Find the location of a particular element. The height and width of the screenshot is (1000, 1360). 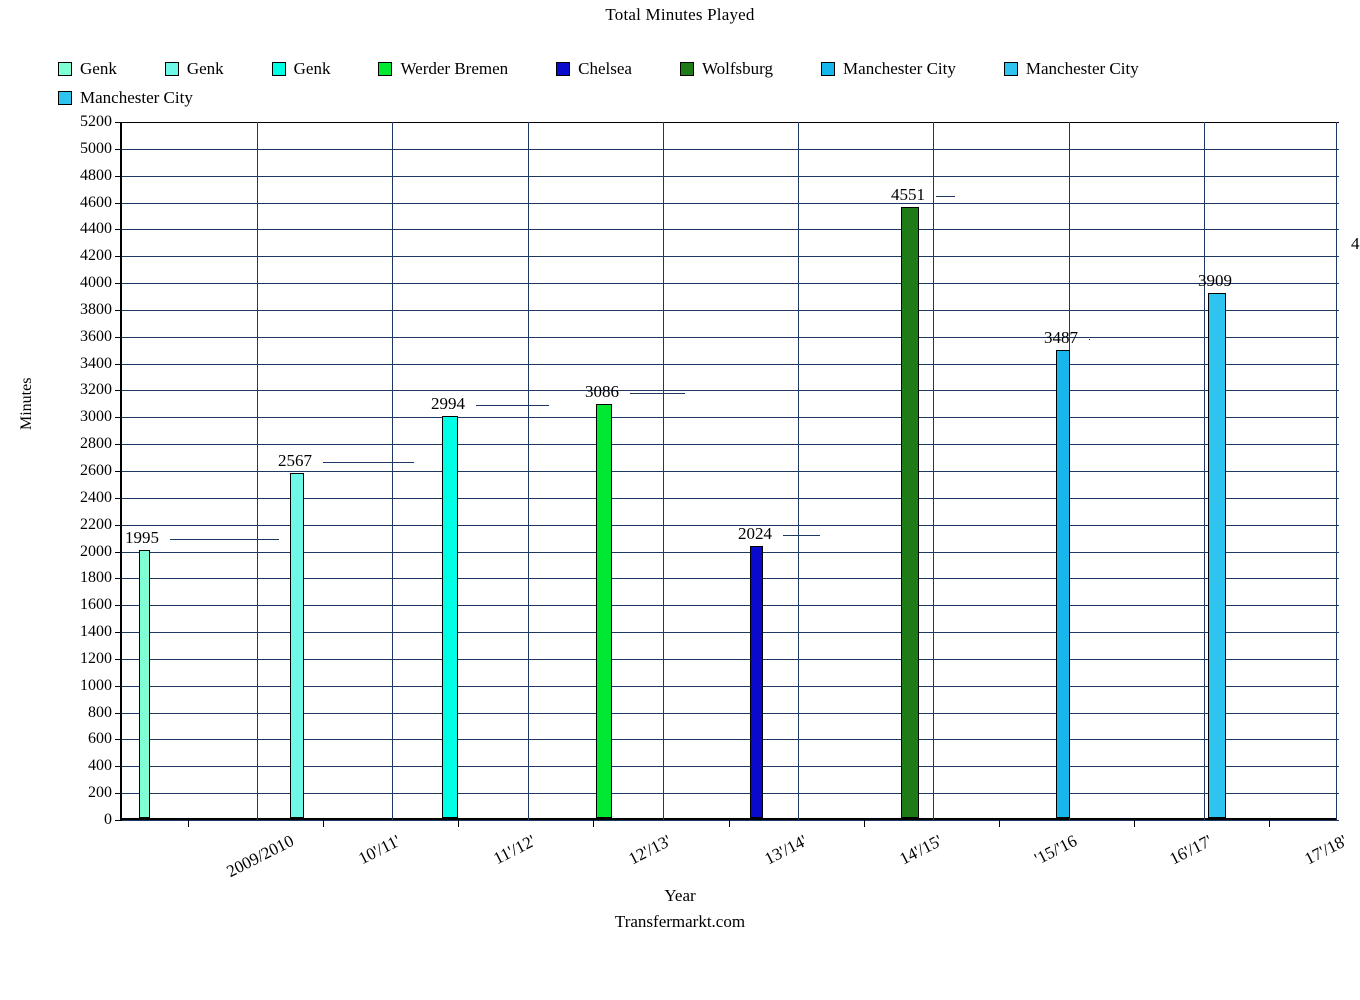

y-axis-tick-label: 4400 is located at coordinates (96, 228).